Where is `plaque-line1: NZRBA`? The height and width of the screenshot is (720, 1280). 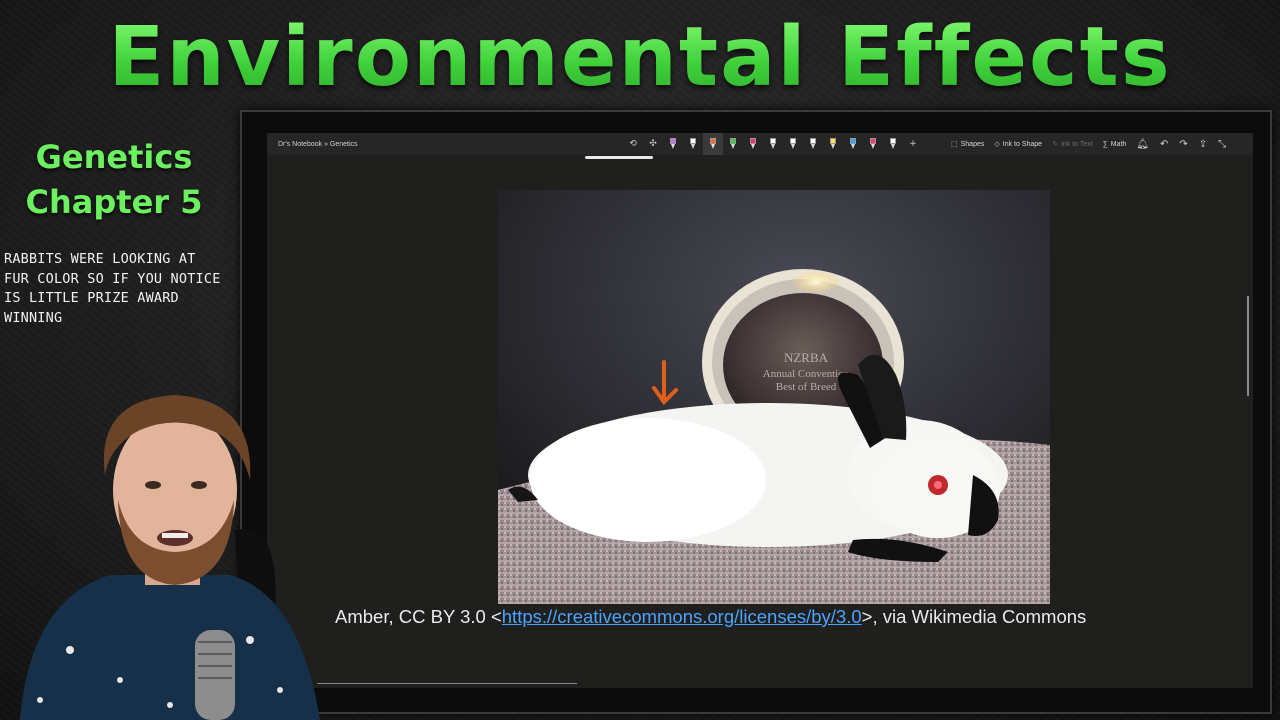 plaque-line1: NZRBA is located at coordinates (806, 357).